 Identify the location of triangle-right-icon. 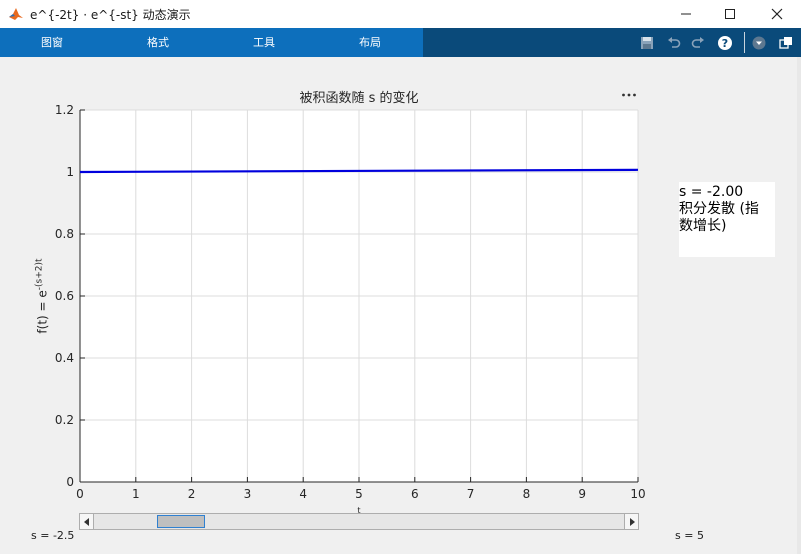
(632, 521).